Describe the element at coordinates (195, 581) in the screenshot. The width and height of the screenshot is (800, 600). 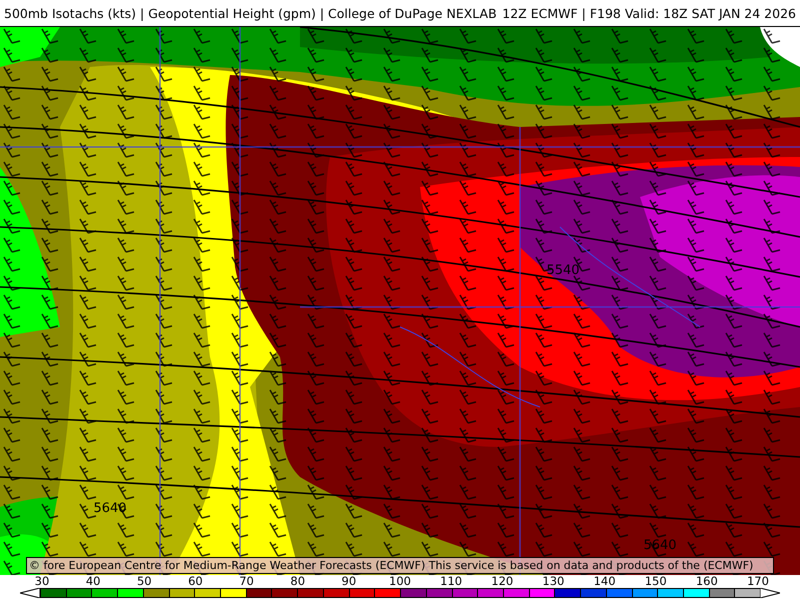
I see `legend-label: 60` at that location.